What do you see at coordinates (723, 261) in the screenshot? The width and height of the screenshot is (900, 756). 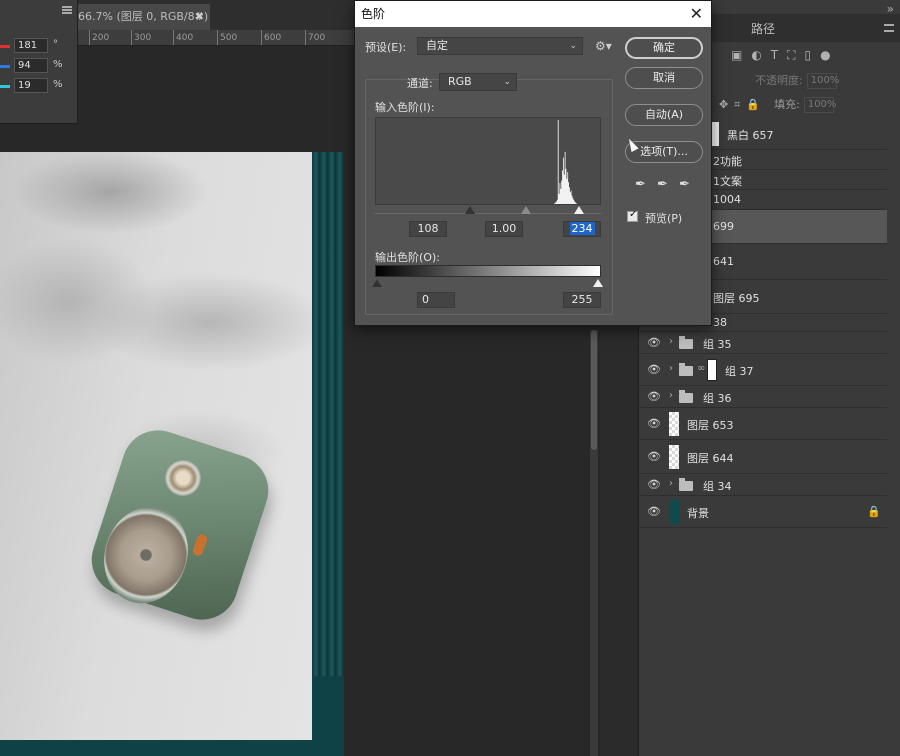 I see `layer-name: 641` at bounding box center [723, 261].